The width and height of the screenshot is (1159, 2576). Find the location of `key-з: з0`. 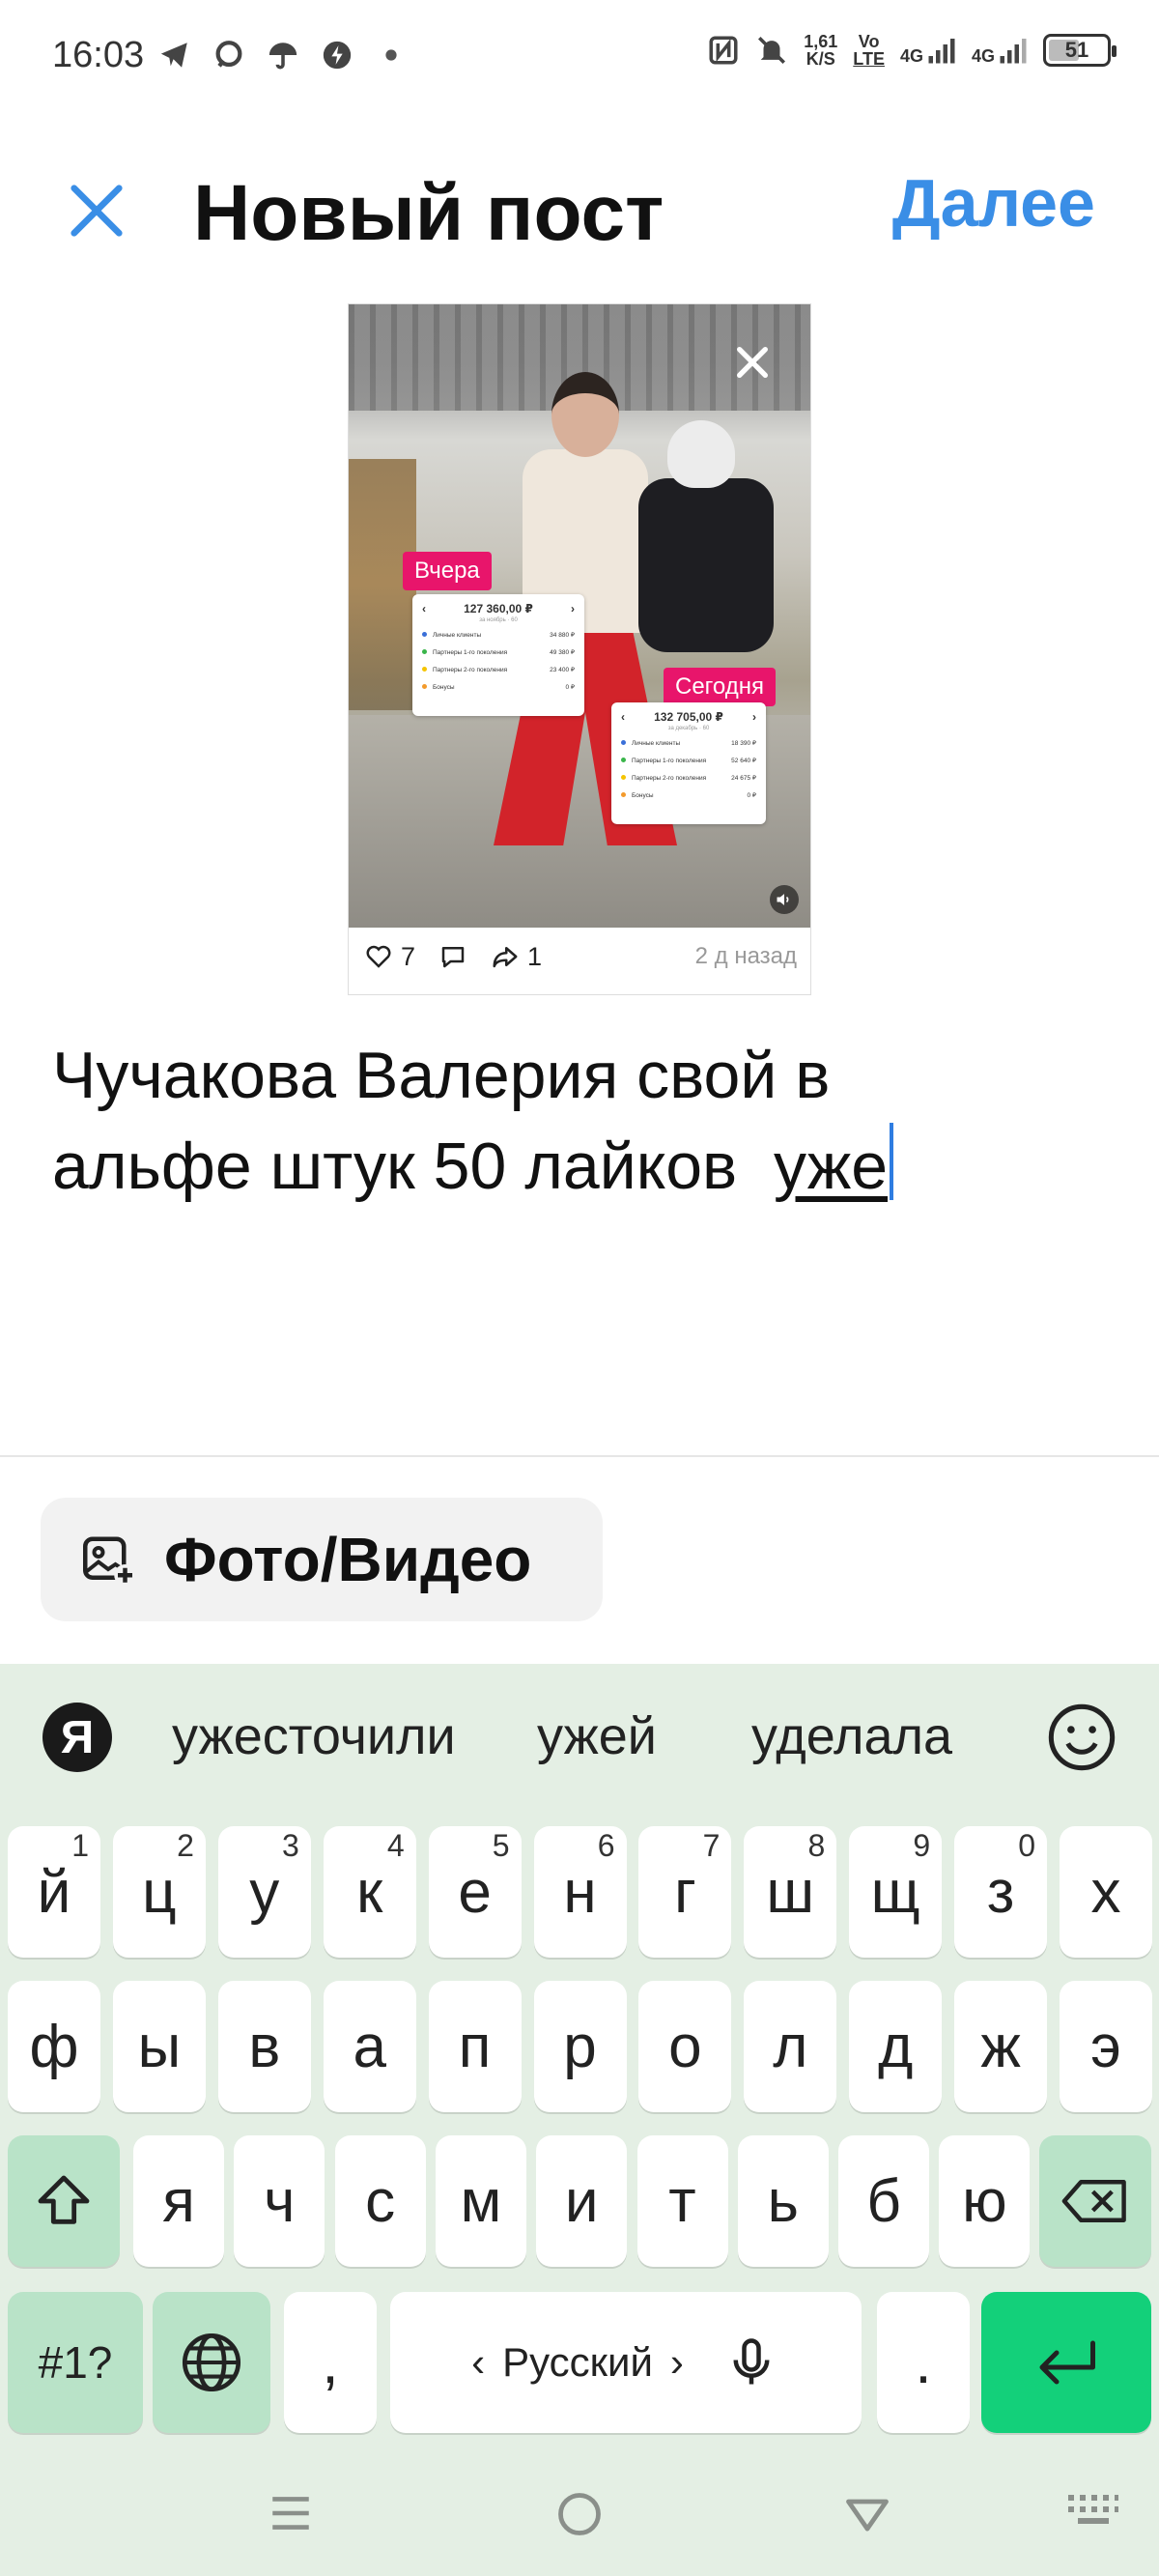

key-з: з0 is located at coordinates (1001, 1892).